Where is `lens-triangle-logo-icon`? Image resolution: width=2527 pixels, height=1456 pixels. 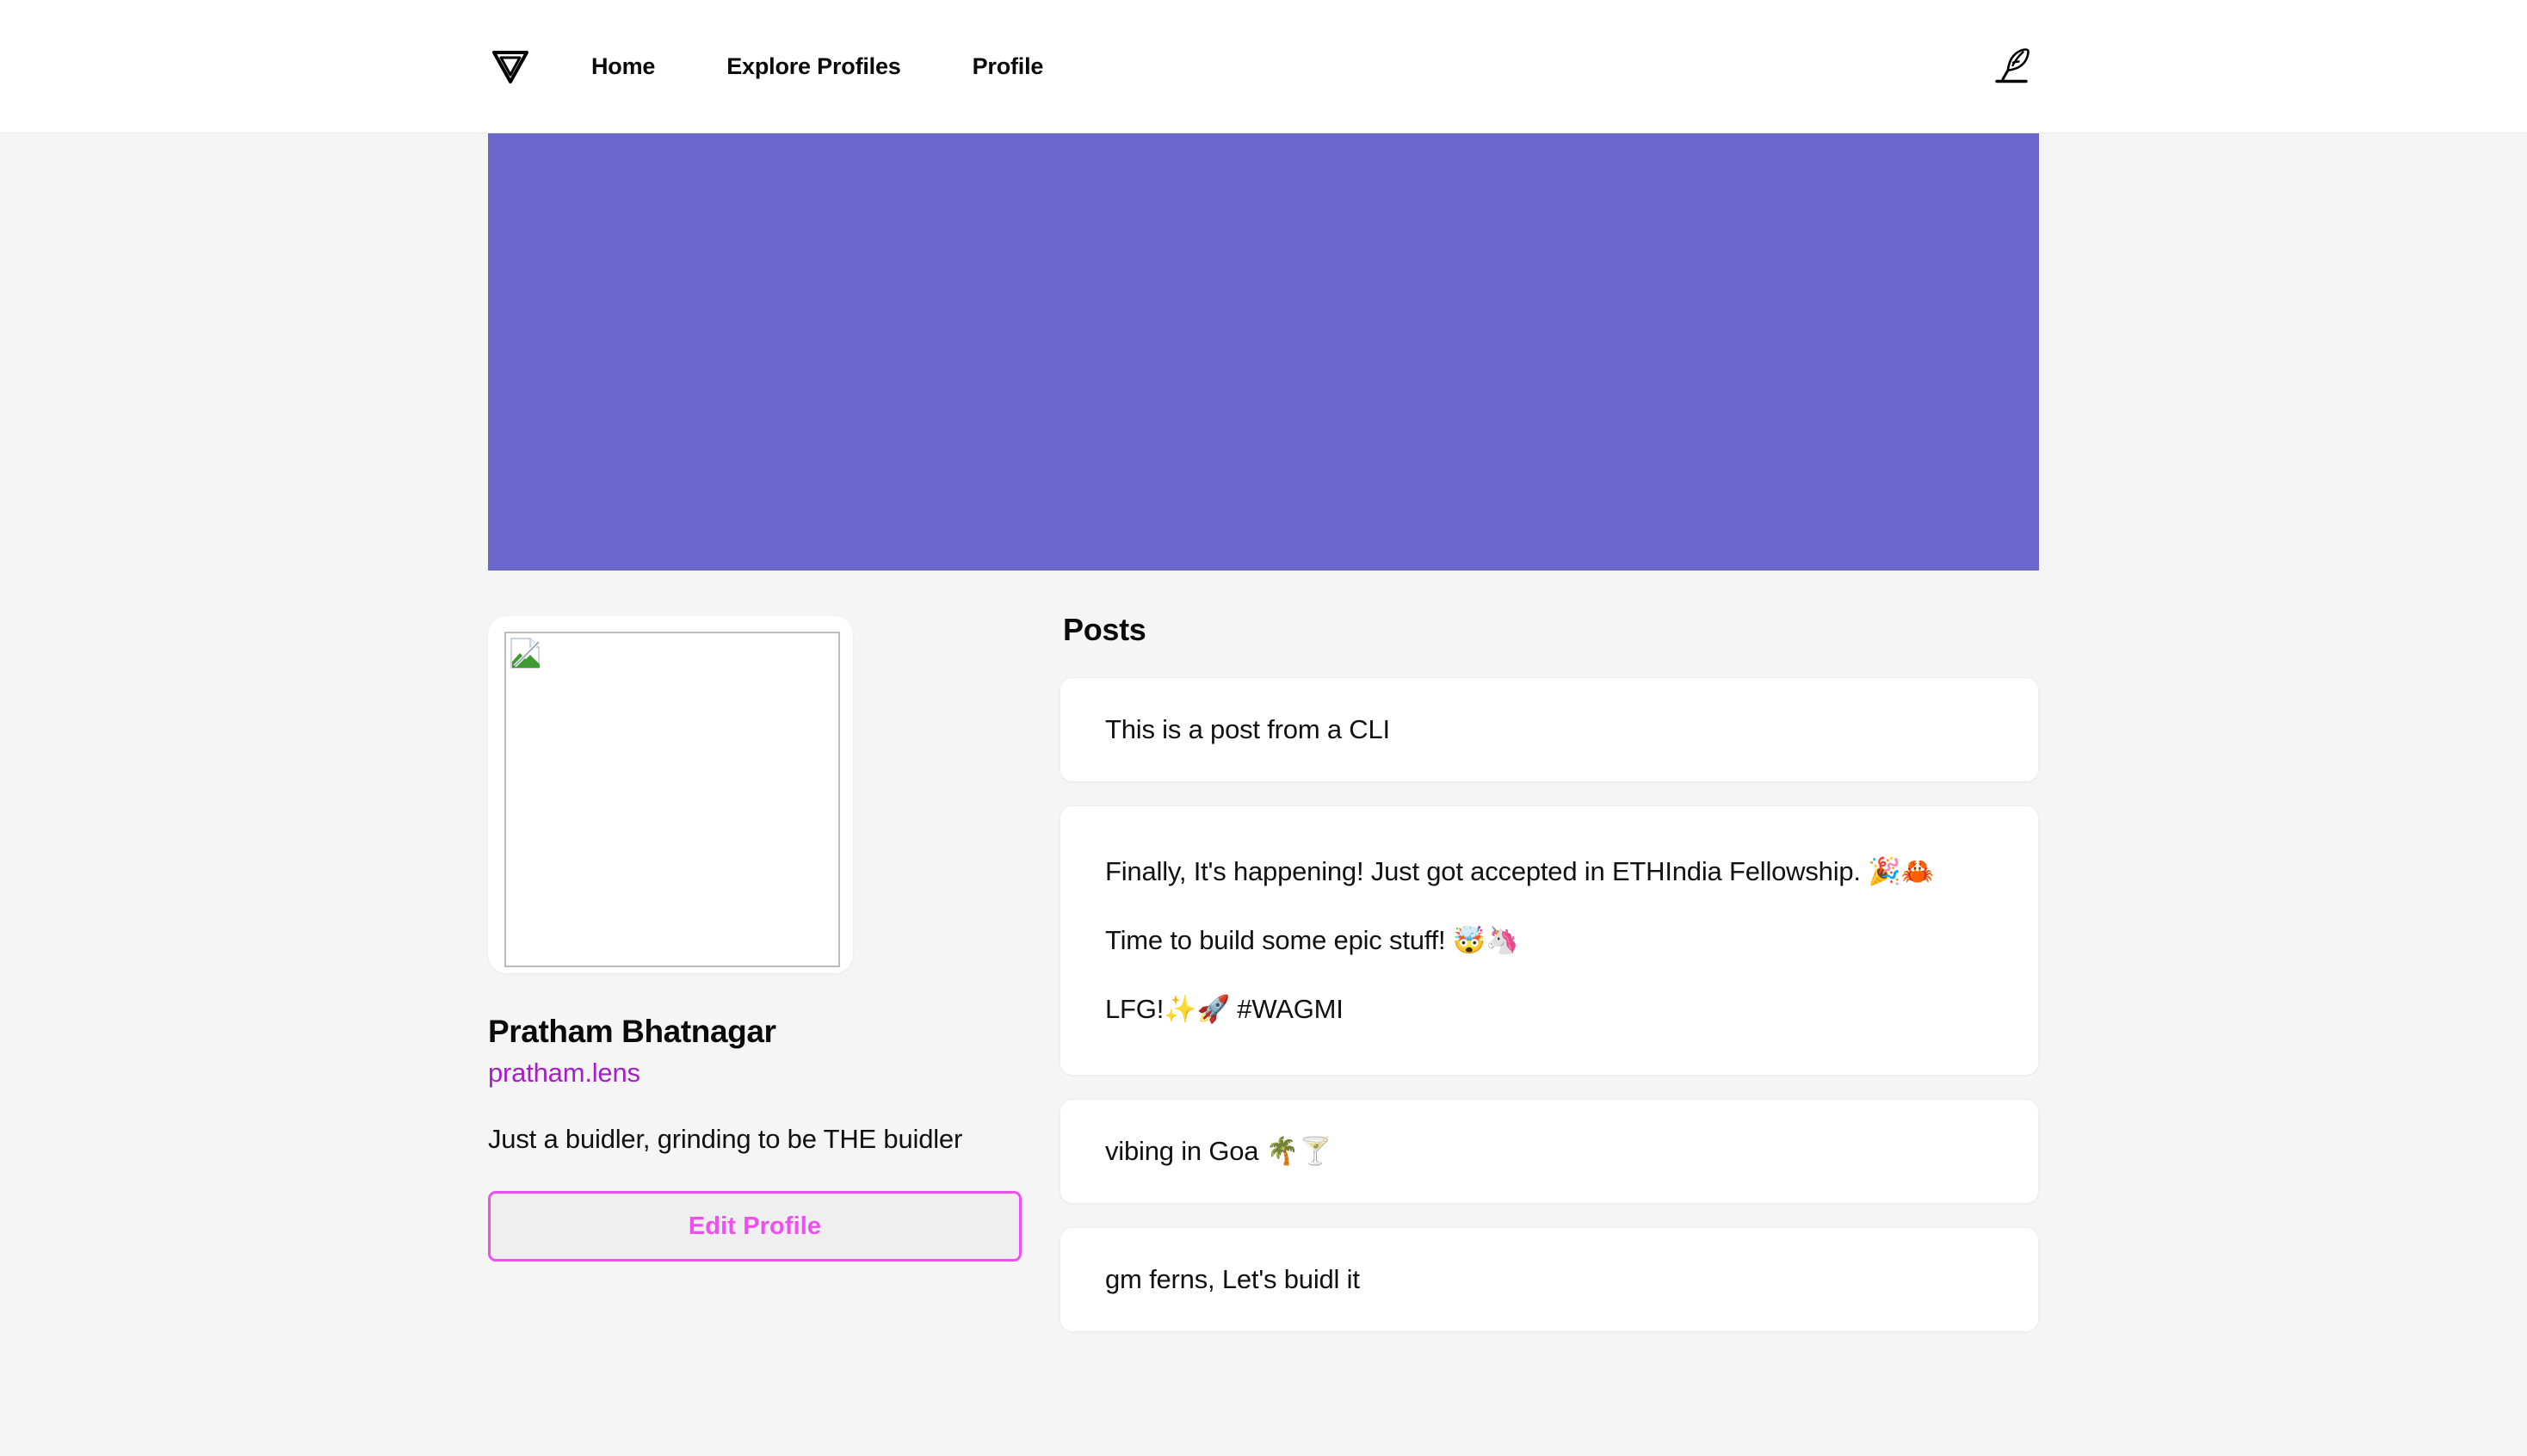
lens-triangle-logo-icon is located at coordinates (510, 67).